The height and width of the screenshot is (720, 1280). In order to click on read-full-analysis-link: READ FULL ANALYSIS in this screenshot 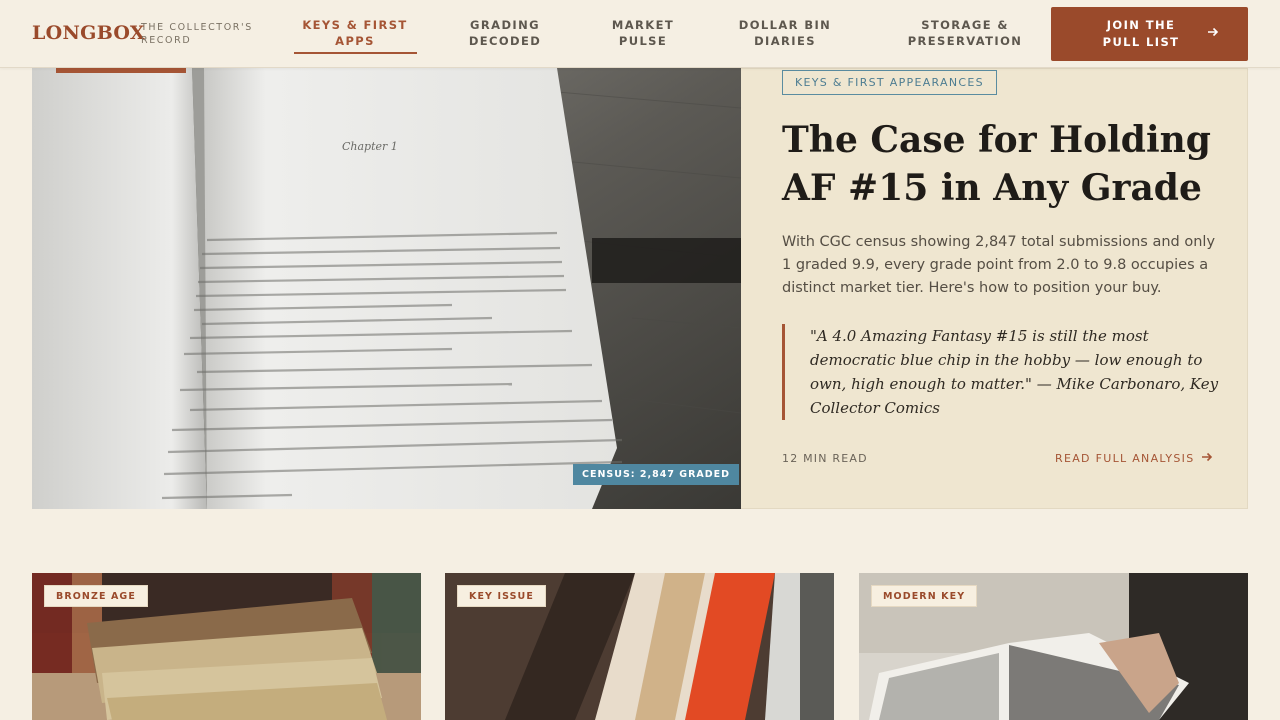, I will do `click(1134, 458)`.